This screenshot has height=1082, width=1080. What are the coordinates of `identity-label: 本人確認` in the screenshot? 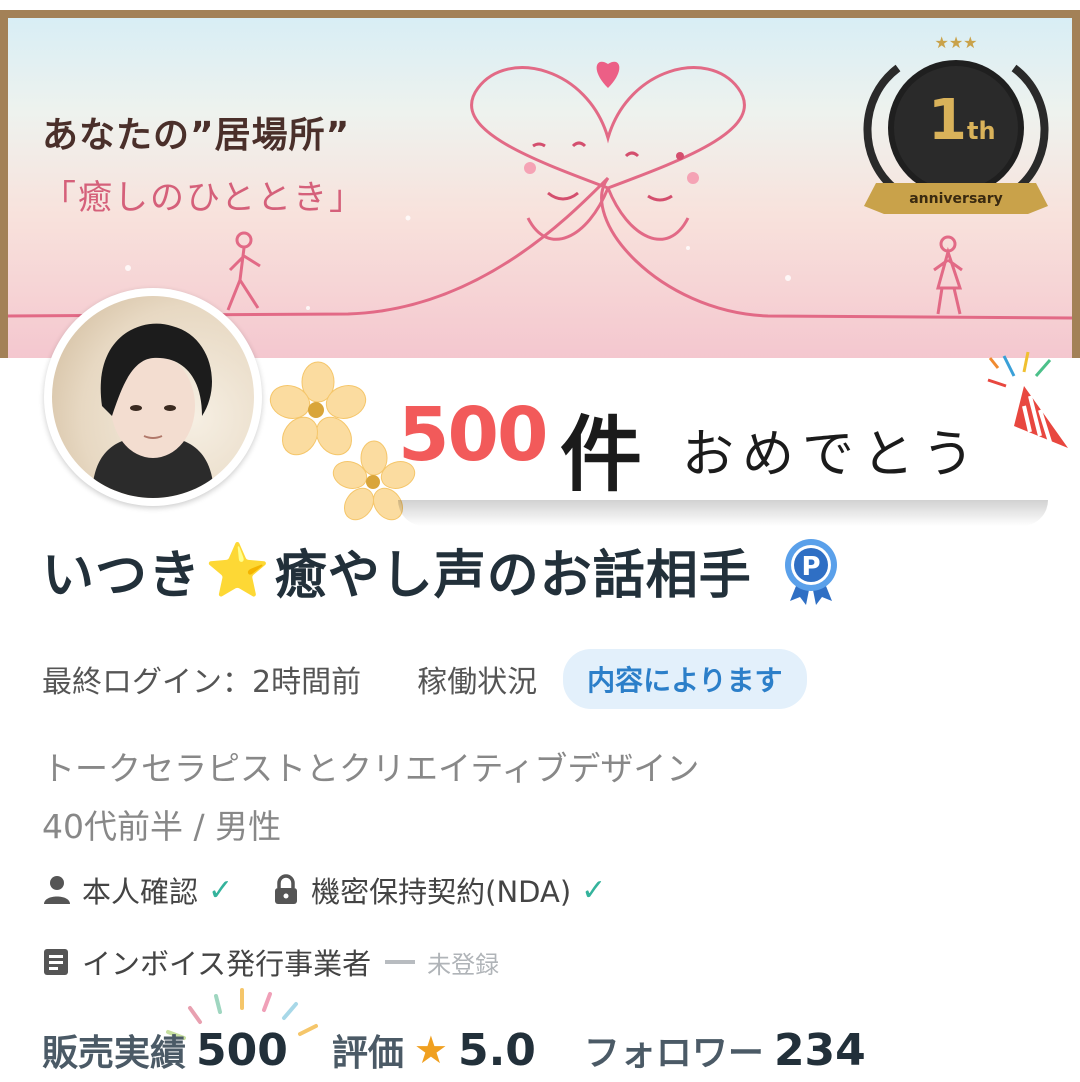 It's located at (140, 892).